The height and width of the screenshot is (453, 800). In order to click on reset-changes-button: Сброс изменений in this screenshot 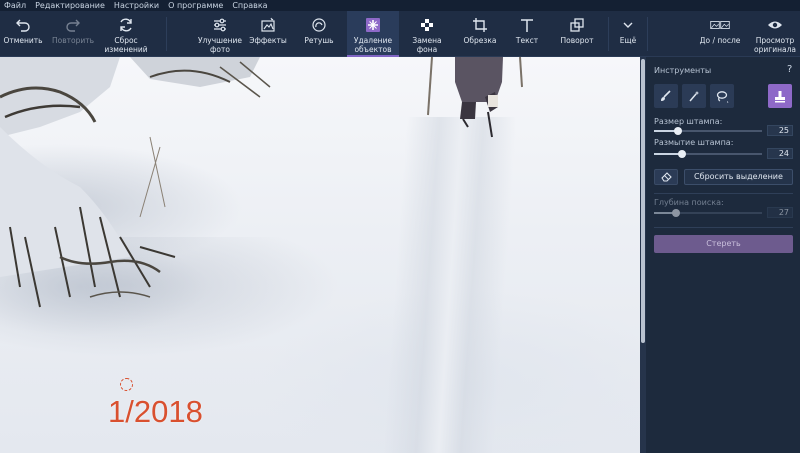, I will do `click(126, 34)`.